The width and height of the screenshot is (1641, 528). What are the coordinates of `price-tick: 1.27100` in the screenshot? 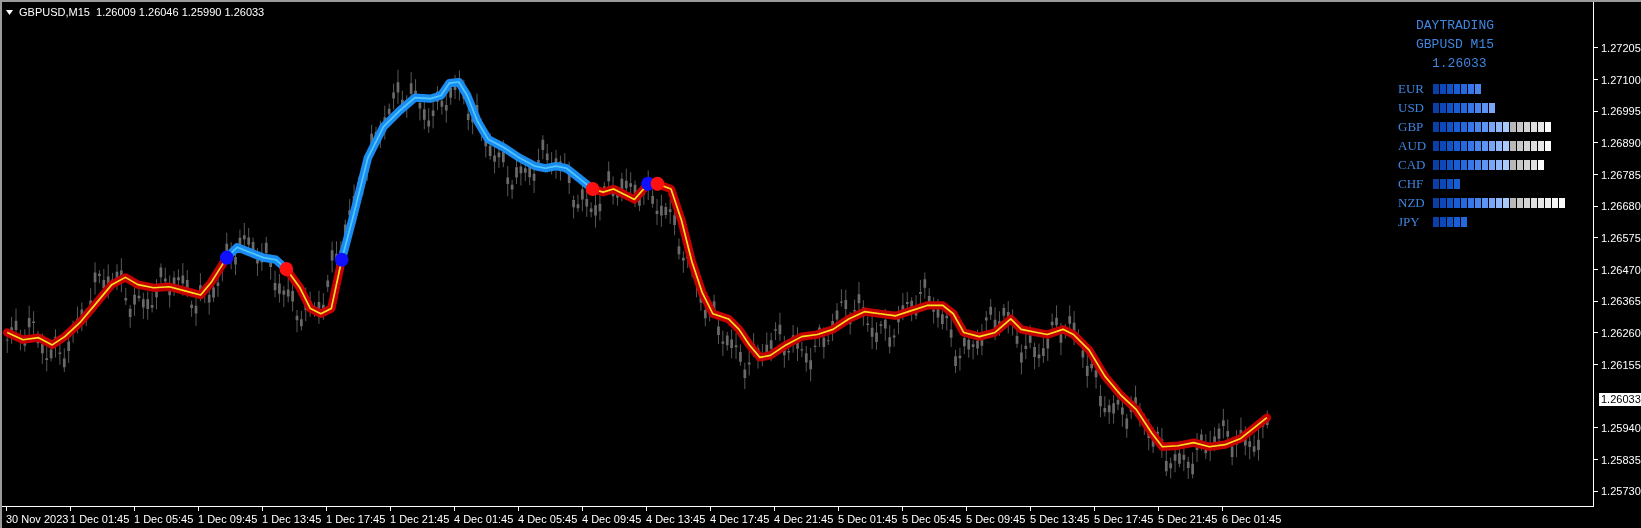 It's located at (1621, 79).